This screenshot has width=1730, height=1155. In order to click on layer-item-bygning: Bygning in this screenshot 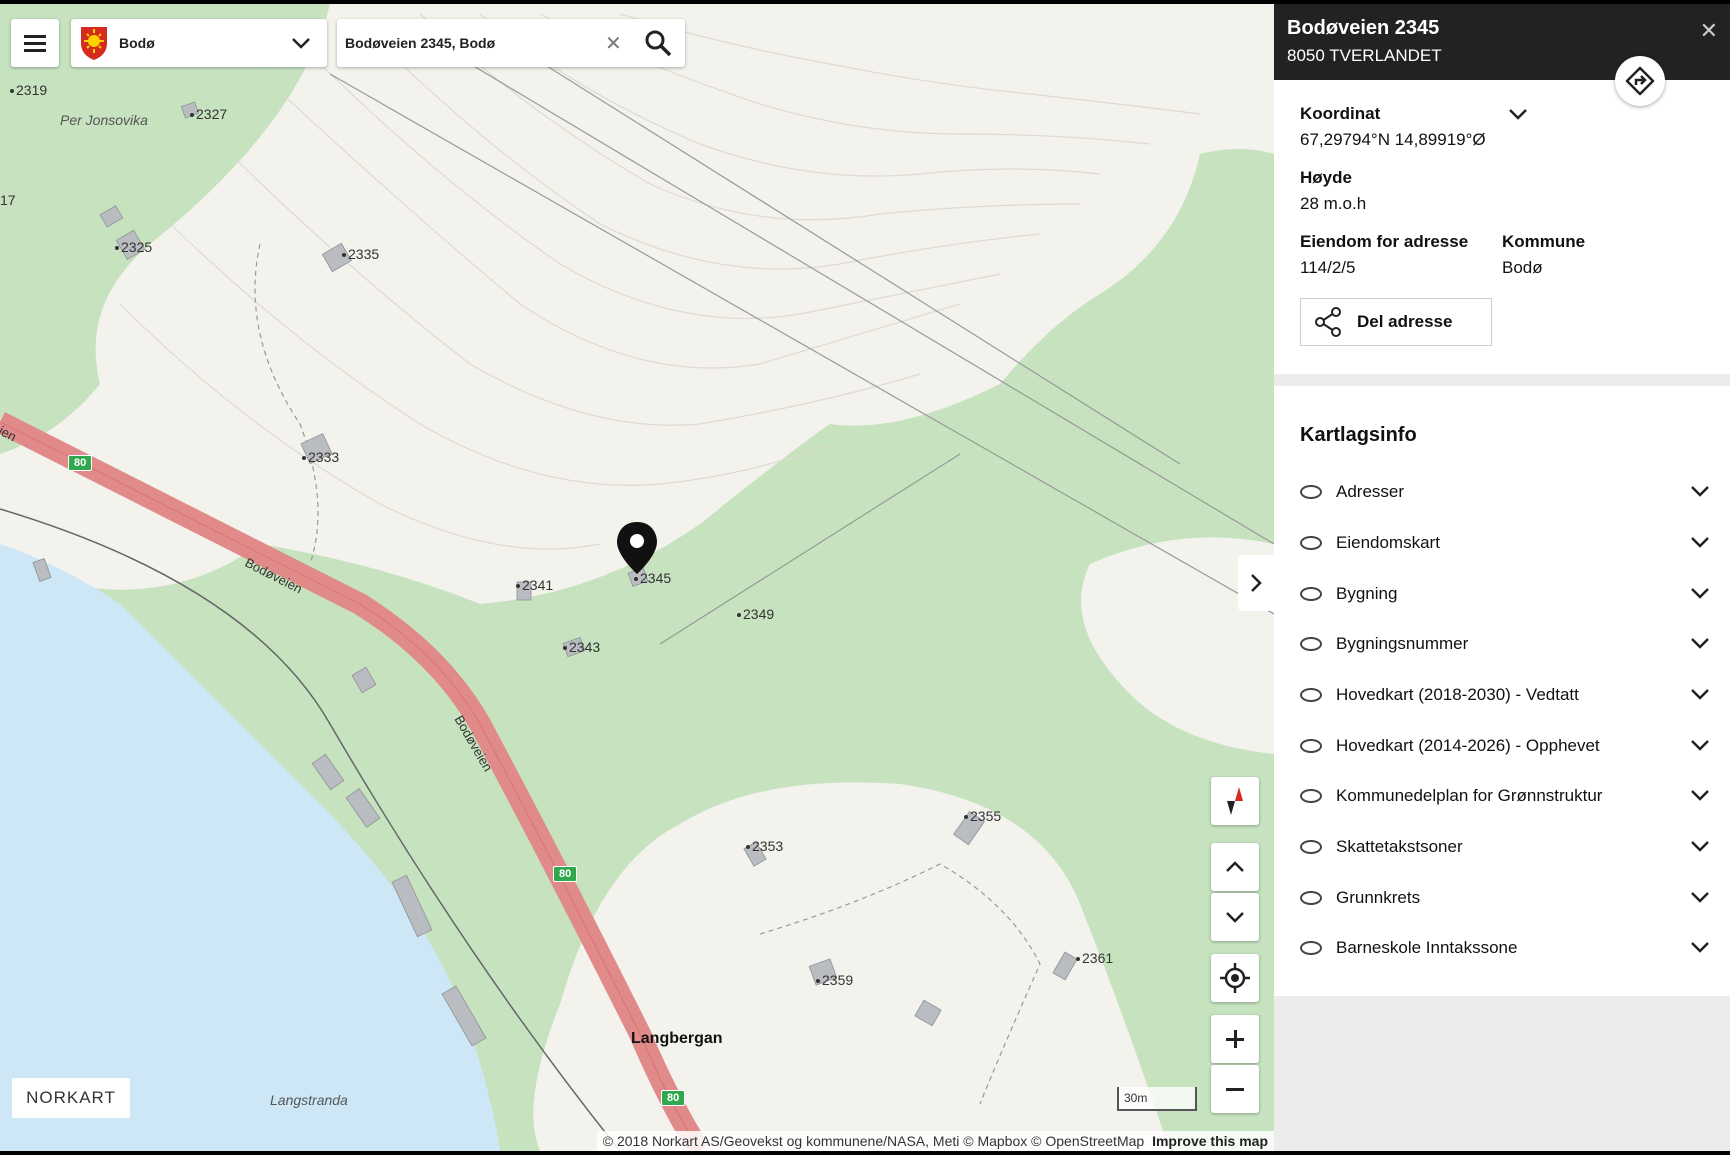, I will do `click(1505, 594)`.